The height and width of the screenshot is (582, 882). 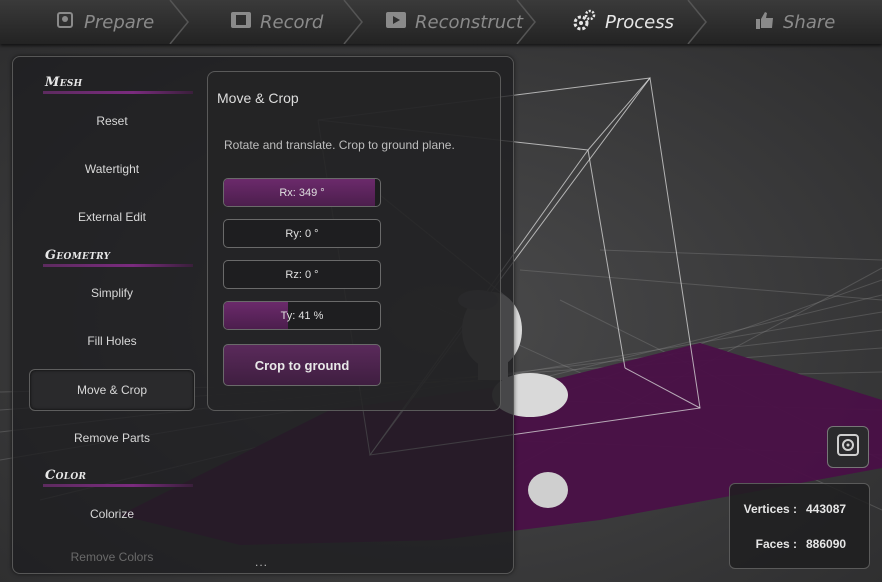 What do you see at coordinates (119, 22) in the screenshot?
I see `step-prepare-label: Prepare` at bounding box center [119, 22].